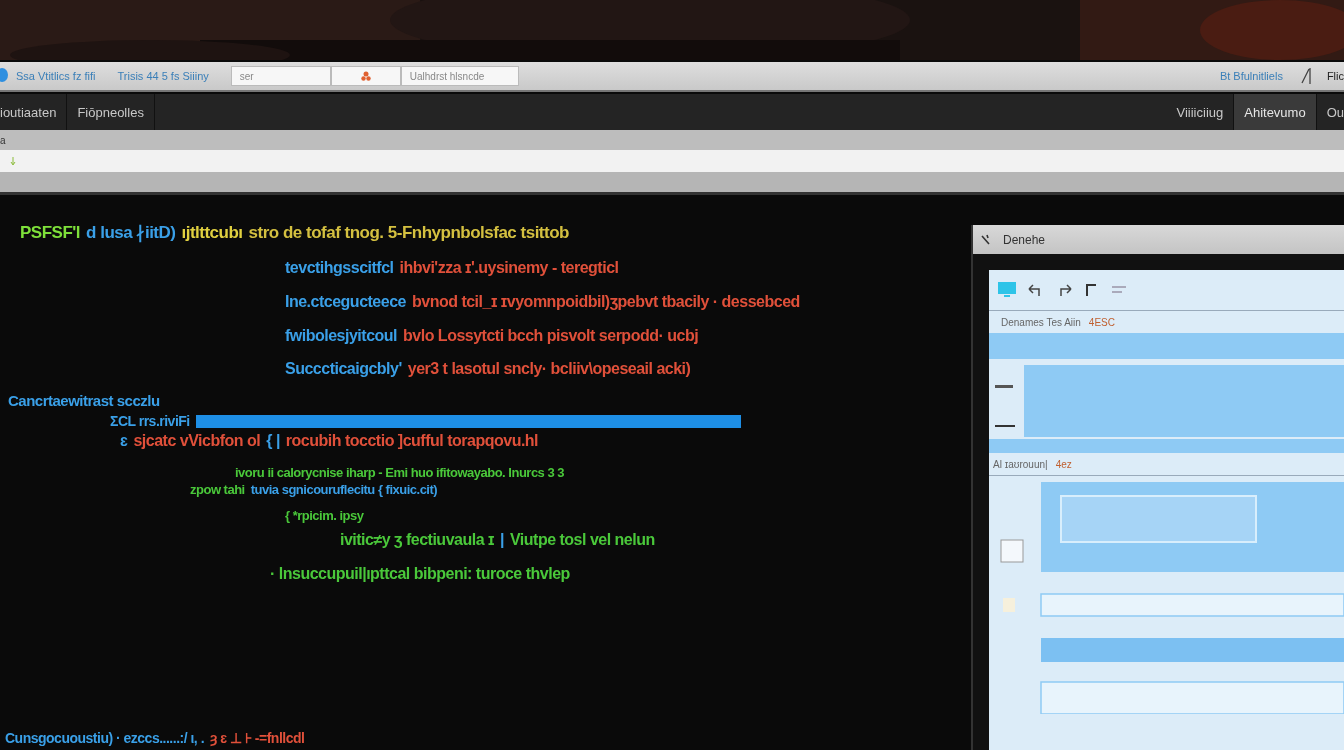 Image resolution: width=1344 pixels, height=750 pixels. What do you see at coordinates (1335, 76) in the screenshot?
I see `toolbar-item: Flic` at bounding box center [1335, 76].